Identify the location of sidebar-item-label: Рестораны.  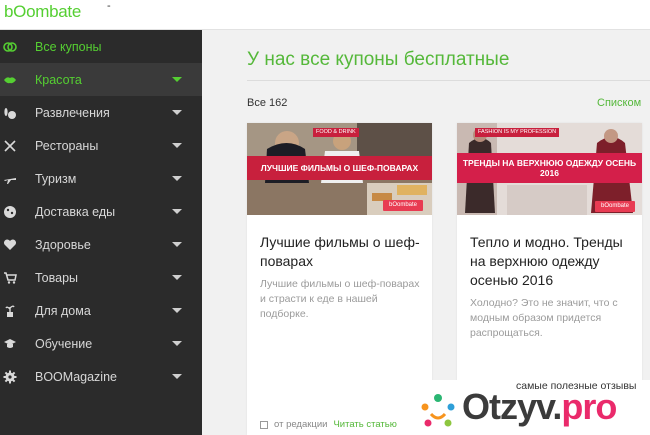
(67, 145).